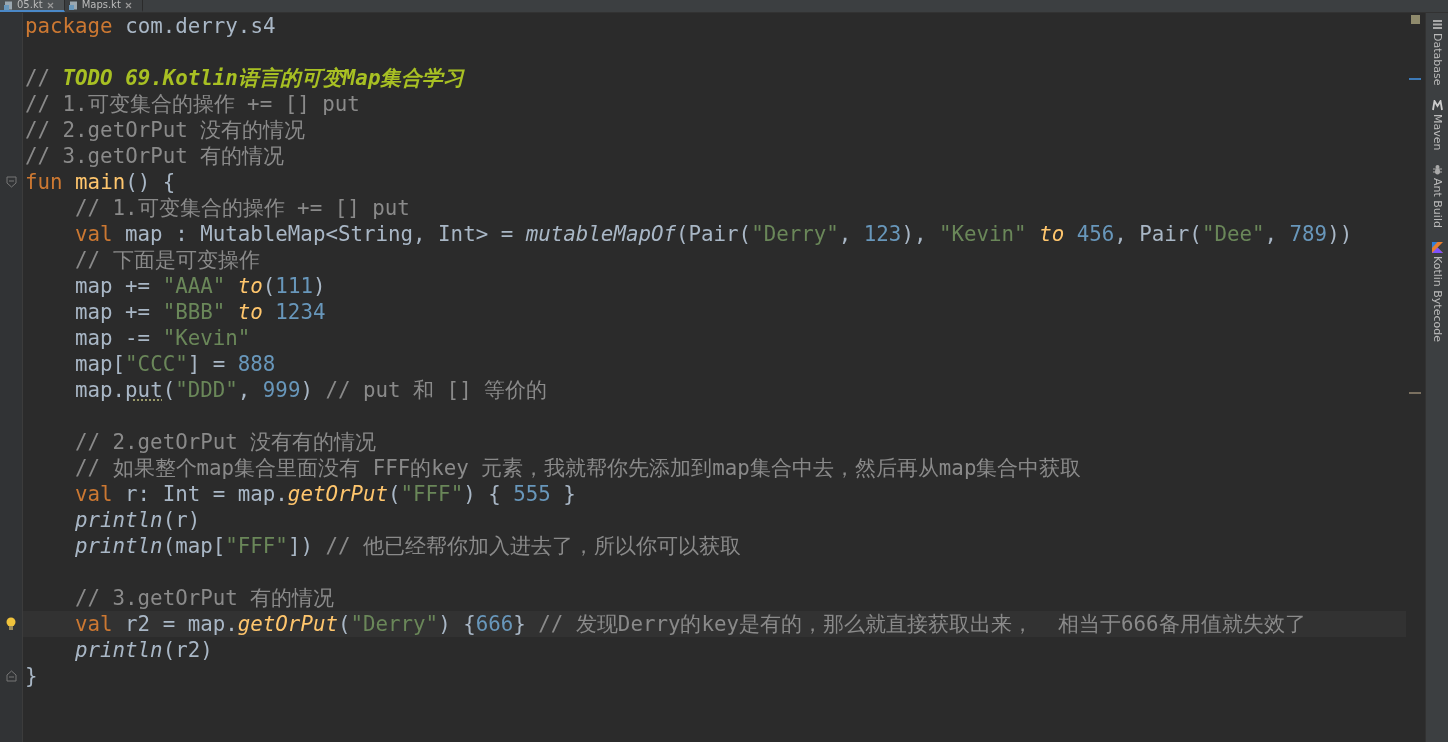 This screenshot has height=742, width=1448. Describe the element at coordinates (1437, 169) in the screenshot. I see `ant-icon` at that location.